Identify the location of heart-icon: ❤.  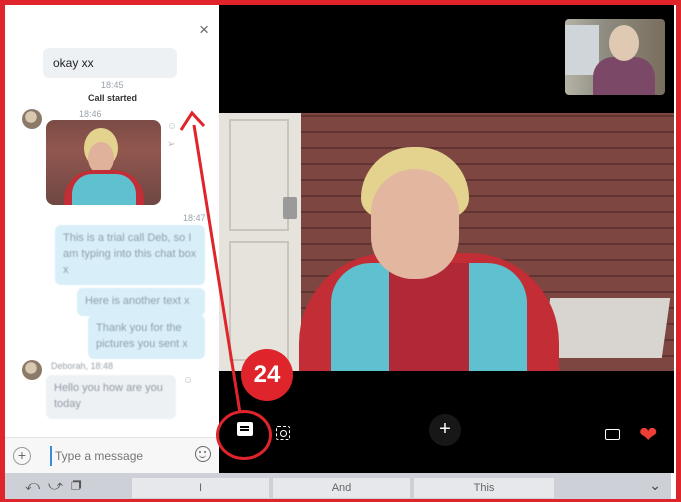
(648, 435).